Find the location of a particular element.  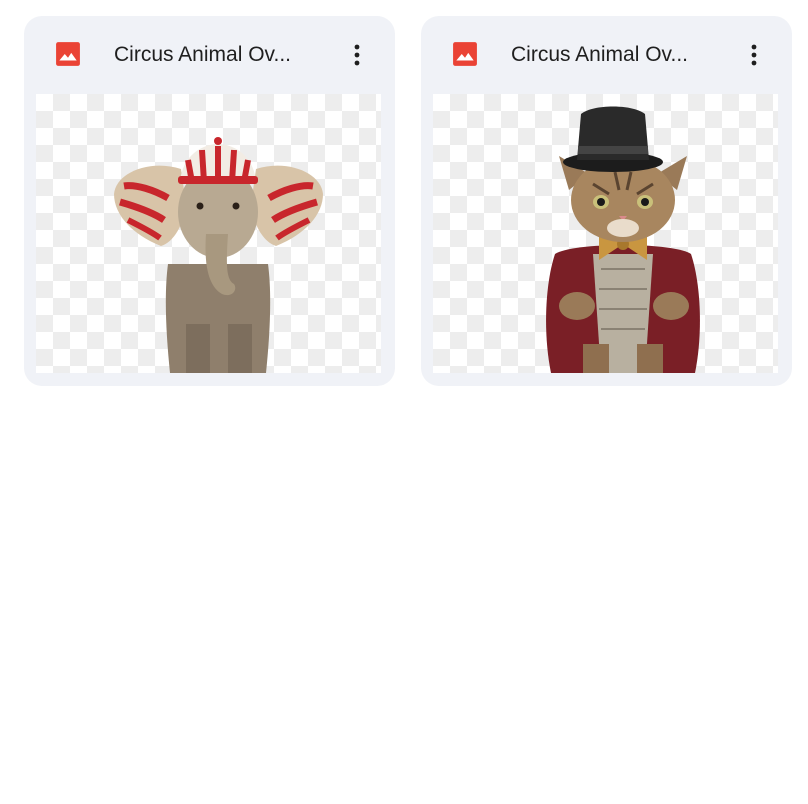

elephant-image is located at coordinates (218, 255).